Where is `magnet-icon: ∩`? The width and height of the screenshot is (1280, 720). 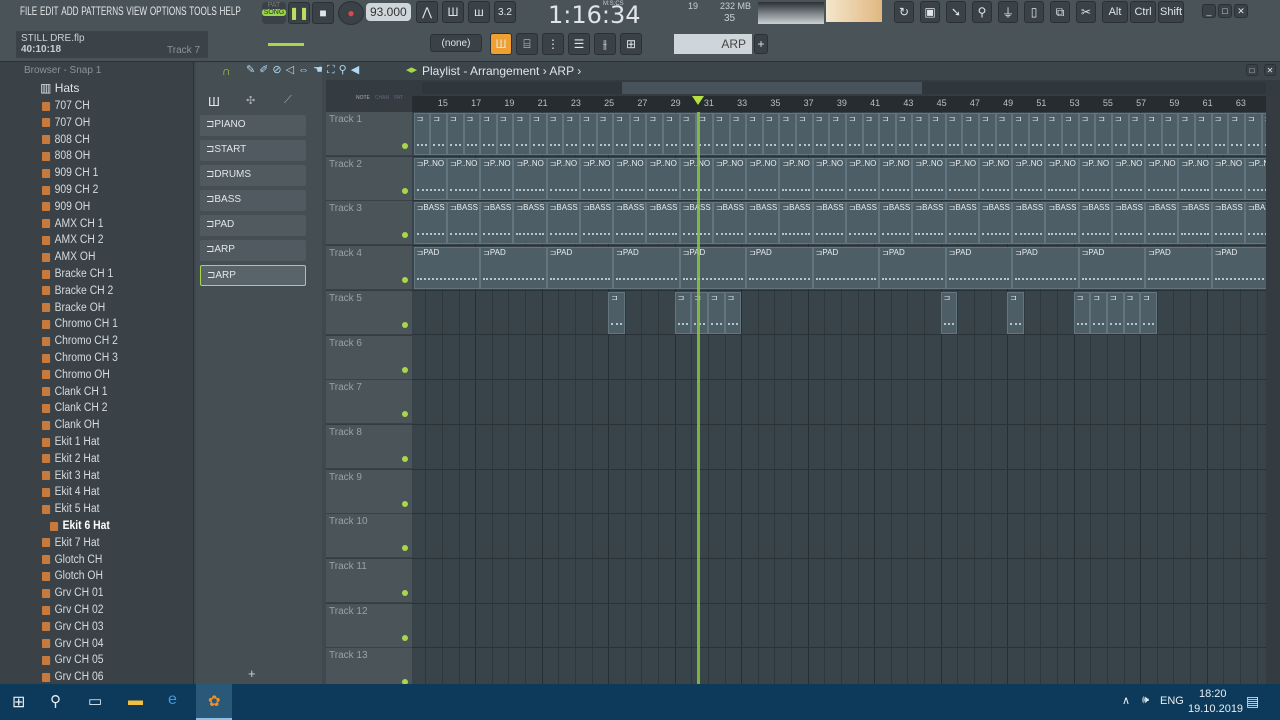
magnet-icon: ∩ is located at coordinates (226, 71).